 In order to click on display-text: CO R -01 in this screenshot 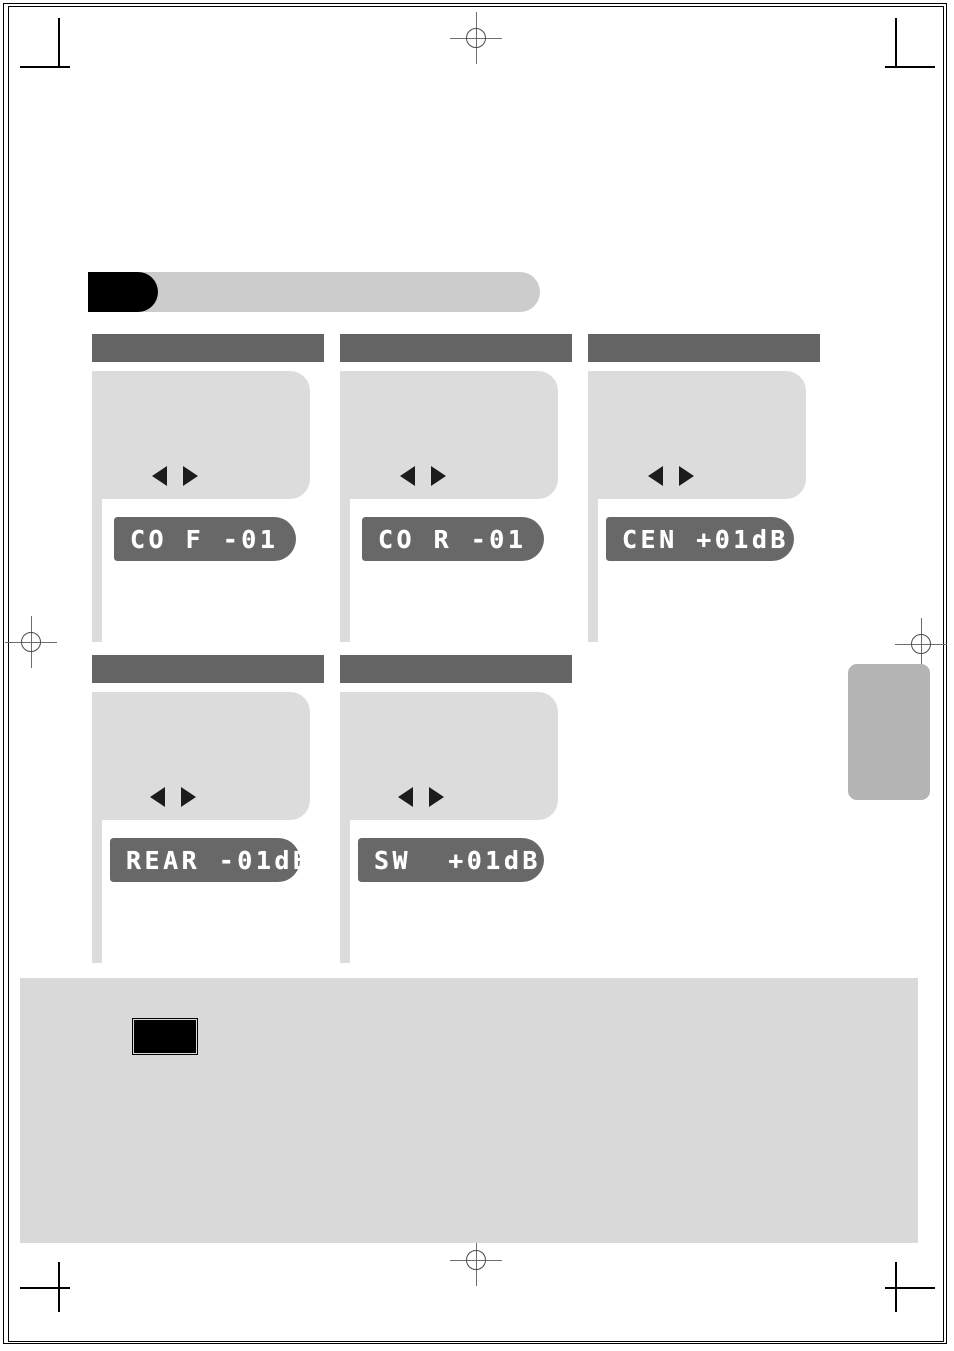, I will do `click(452, 539)`.